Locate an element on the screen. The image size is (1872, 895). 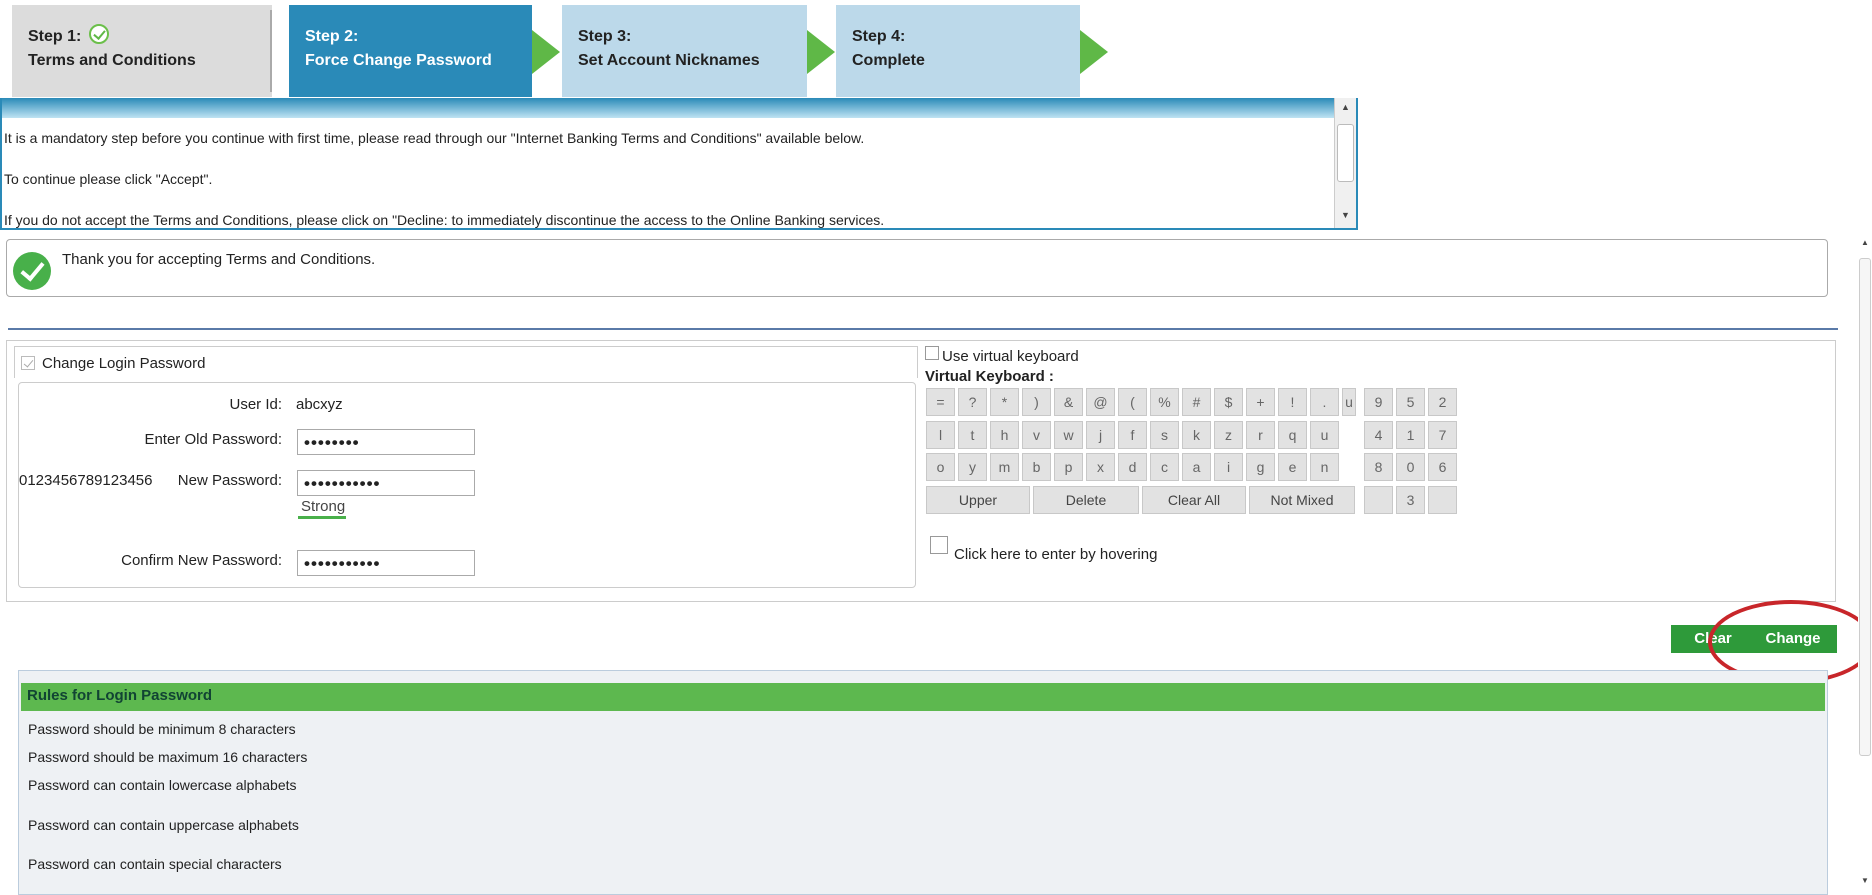
password-strength-label: Strong is located at coordinates (323, 506).